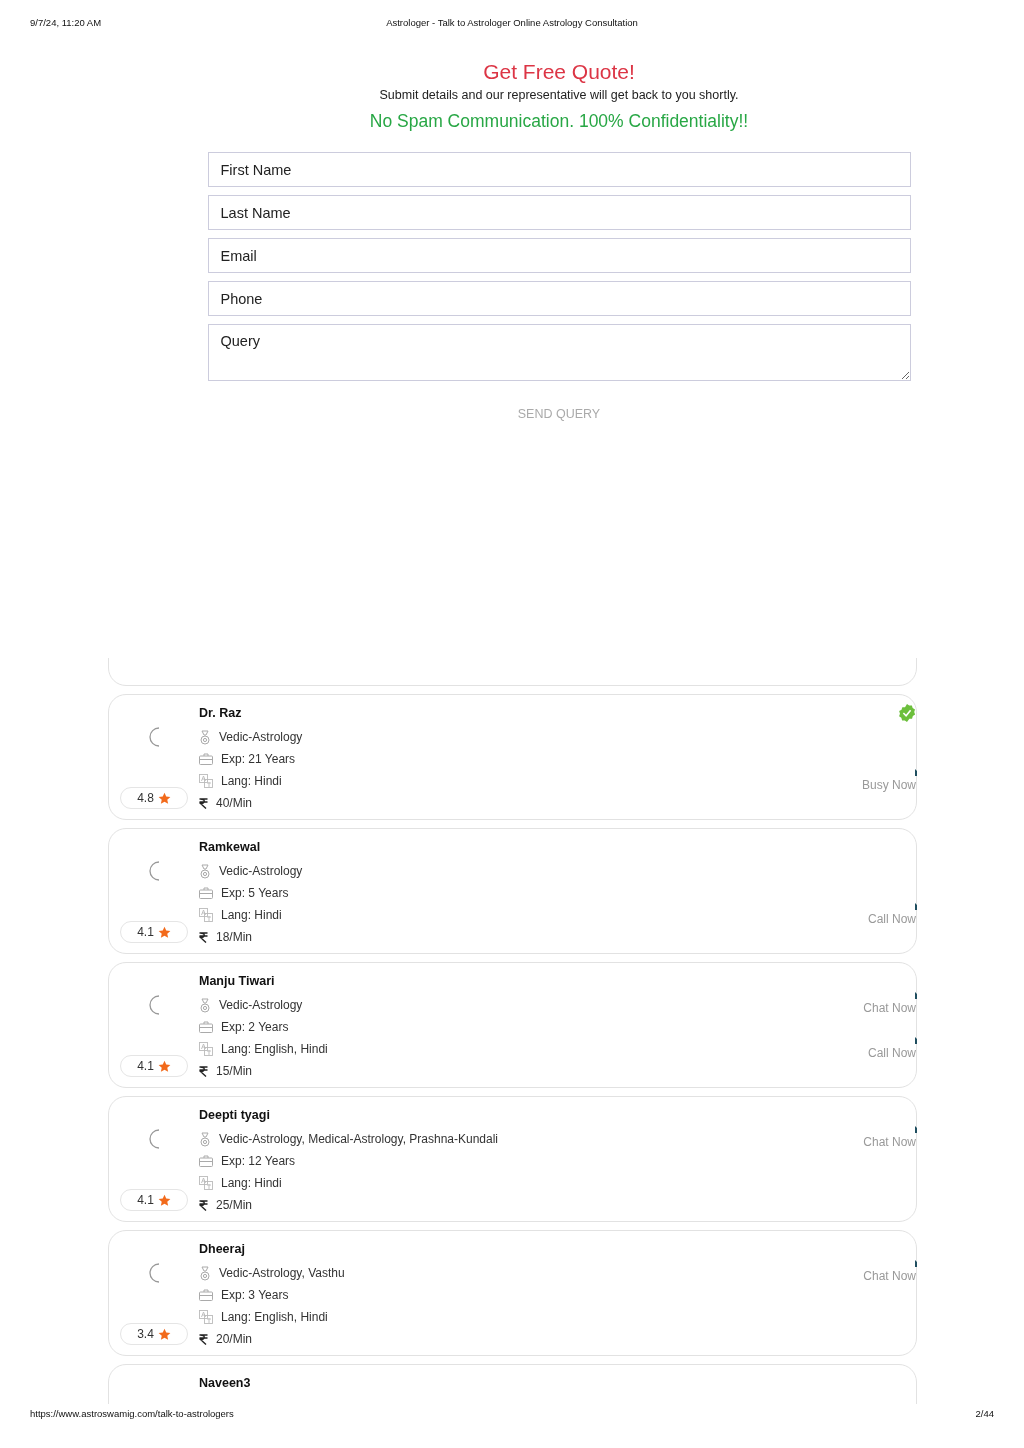  What do you see at coordinates (512, 757) in the screenshot?
I see `astrologer-card: 4.8 Dr. Raz Vedic-Astrology Exp: 21 Years Lang: Hindi 40/Min Busy Now` at bounding box center [512, 757].